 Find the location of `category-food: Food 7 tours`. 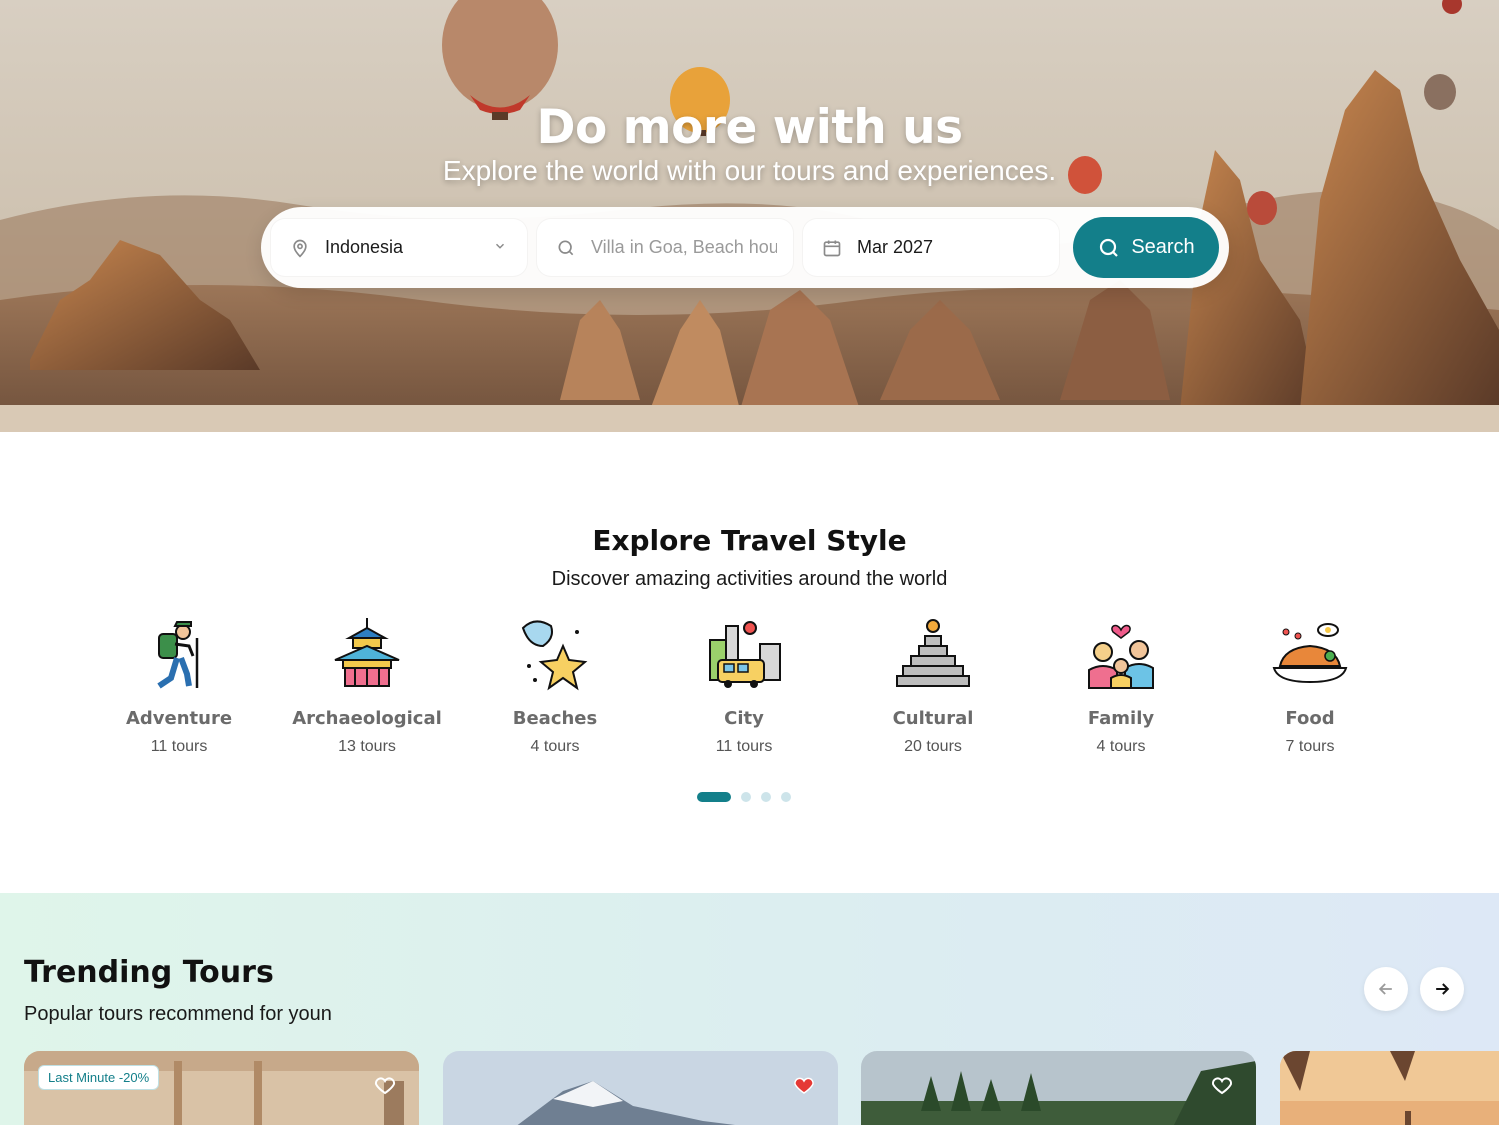

category-food: Food 7 tours is located at coordinates (1310, 686).